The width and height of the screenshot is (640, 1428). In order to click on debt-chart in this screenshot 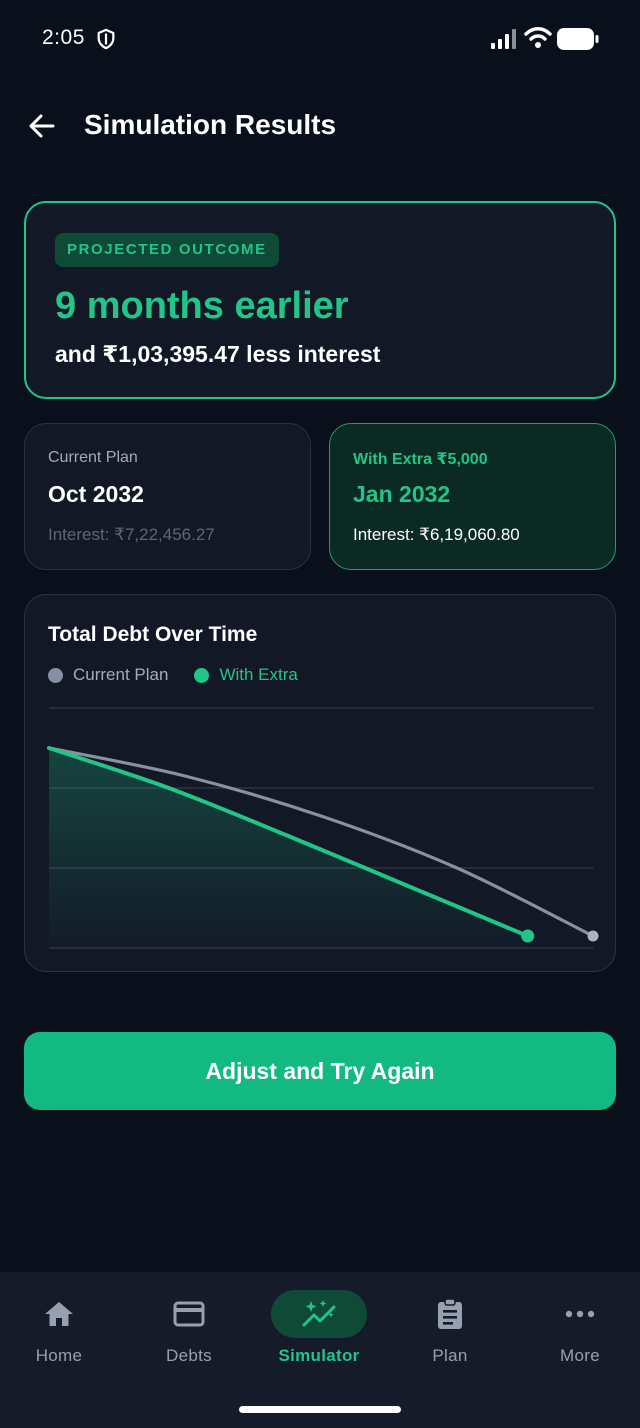, I will do `click(323, 828)`.